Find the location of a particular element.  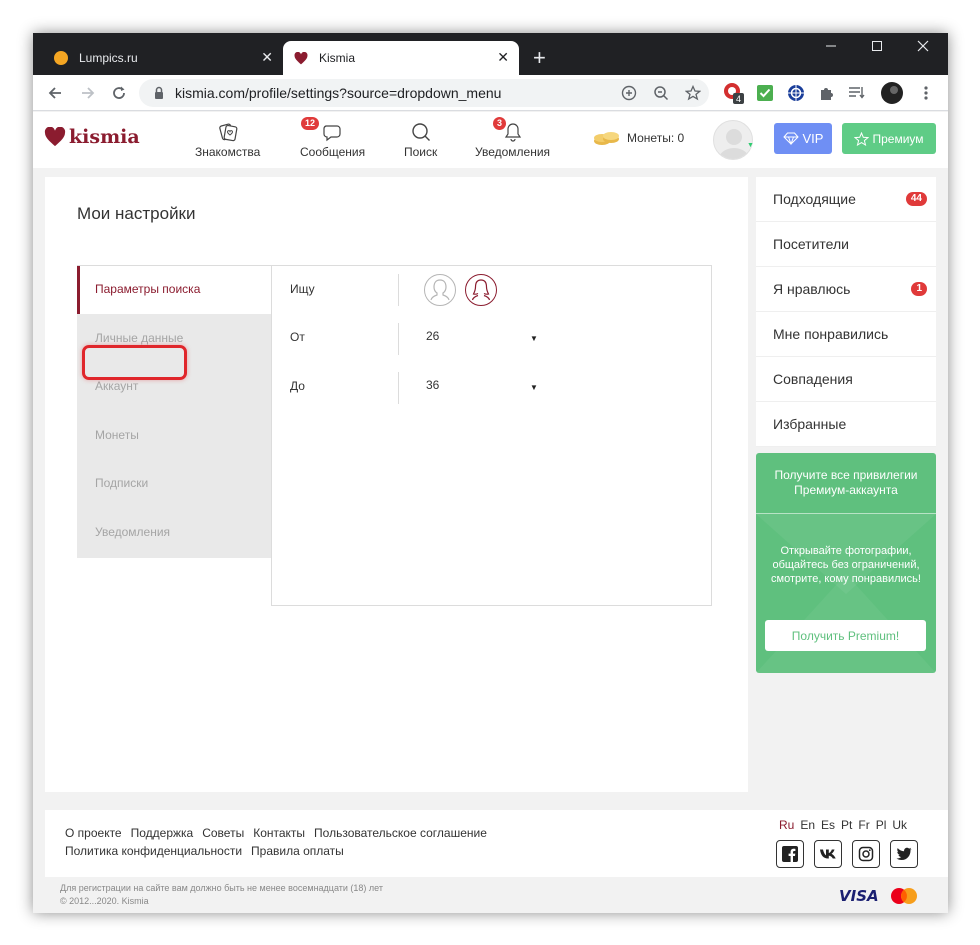

close-window-button is located at coordinates (923, 47).